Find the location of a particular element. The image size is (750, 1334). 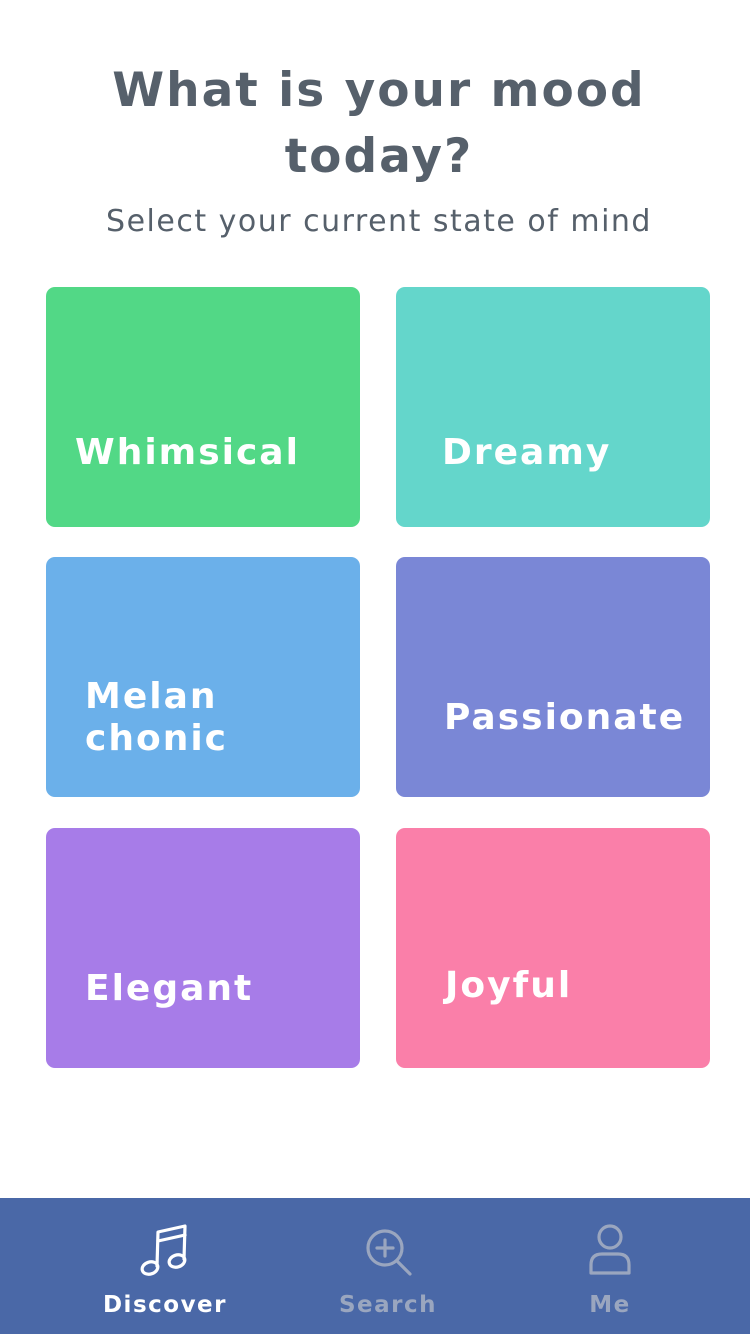

mood-card-melancholic: Melan chonic is located at coordinates (203, 677).